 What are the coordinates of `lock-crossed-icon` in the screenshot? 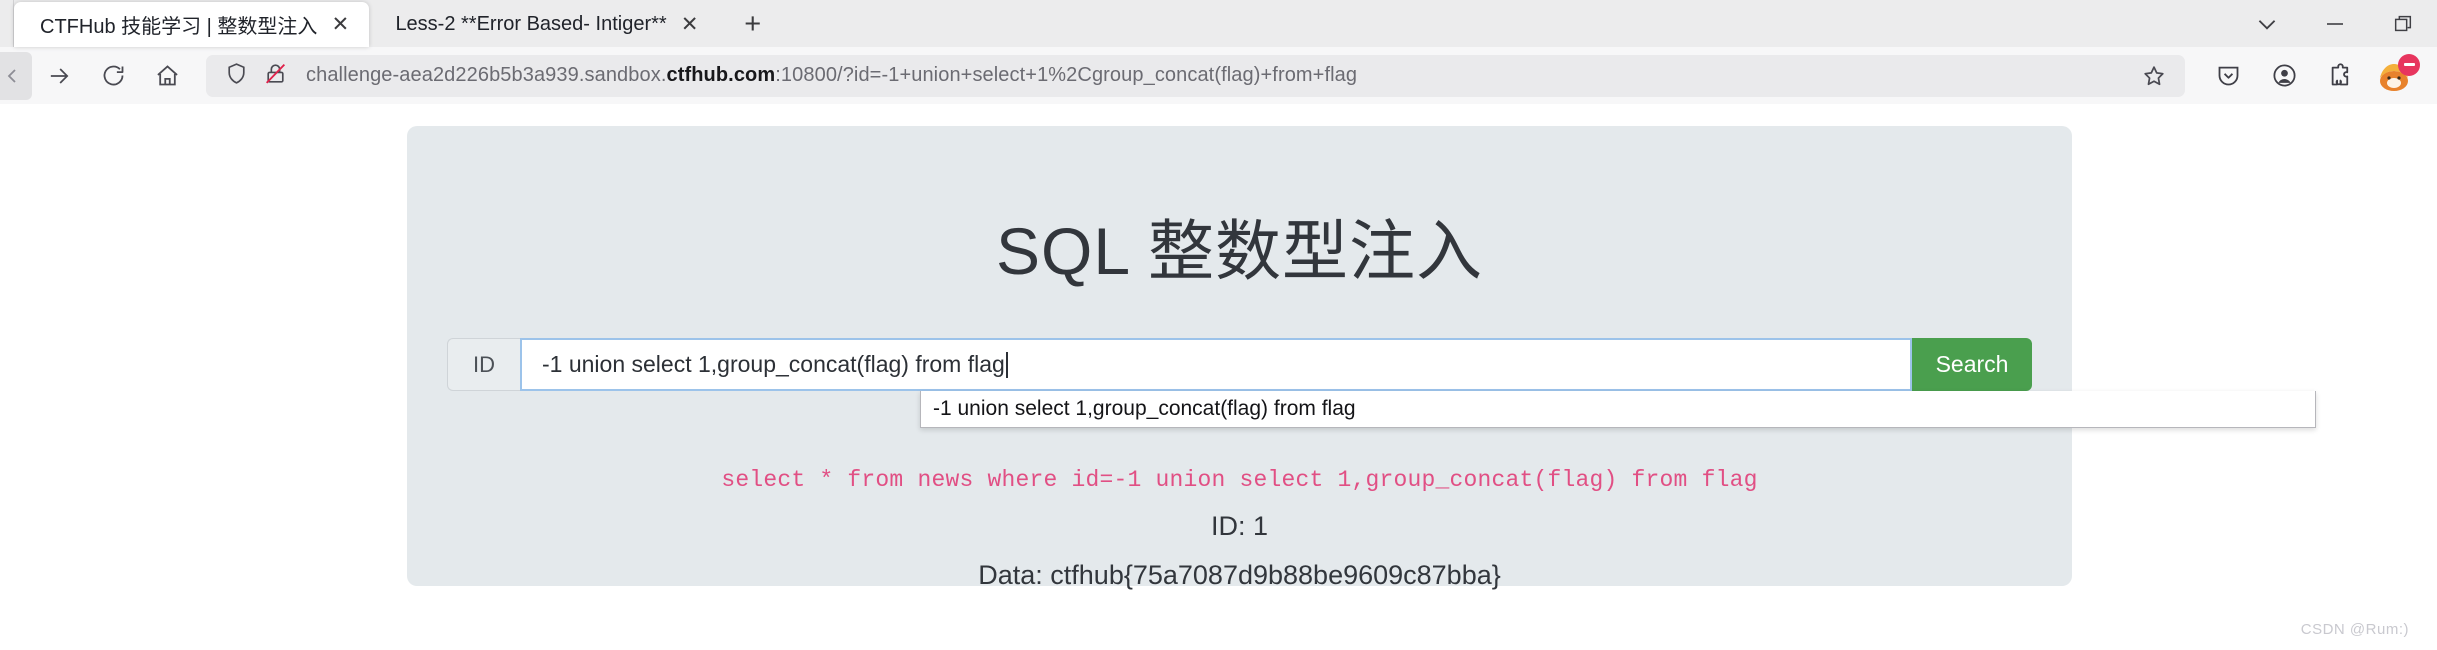 It's located at (275, 76).